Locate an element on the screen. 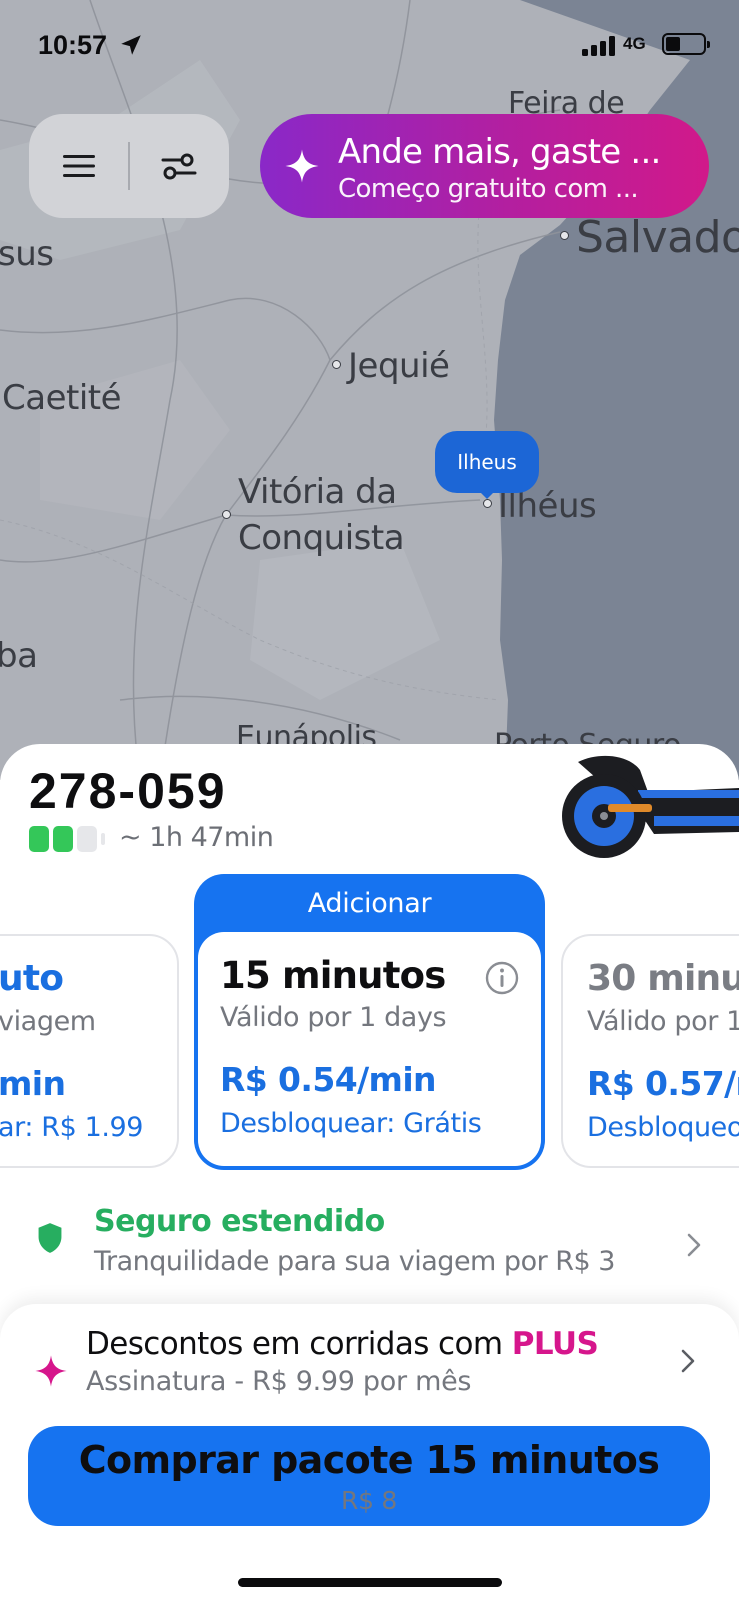  home-indicator is located at coordinates (370, 1582).